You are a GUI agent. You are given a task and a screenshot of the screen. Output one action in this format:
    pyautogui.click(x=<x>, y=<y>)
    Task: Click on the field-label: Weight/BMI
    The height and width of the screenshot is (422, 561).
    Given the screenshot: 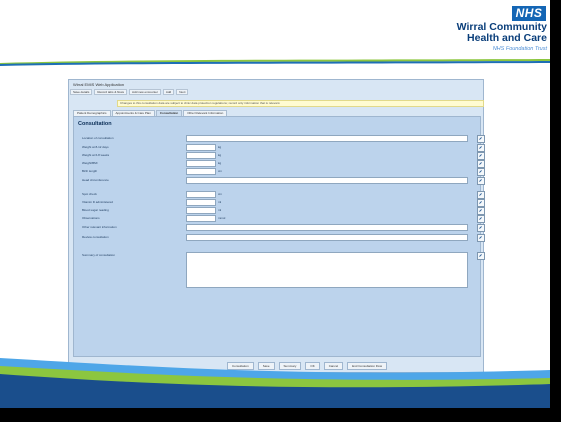 What is the action you would take?
    pyautogui.click(x=90, y=163)
    